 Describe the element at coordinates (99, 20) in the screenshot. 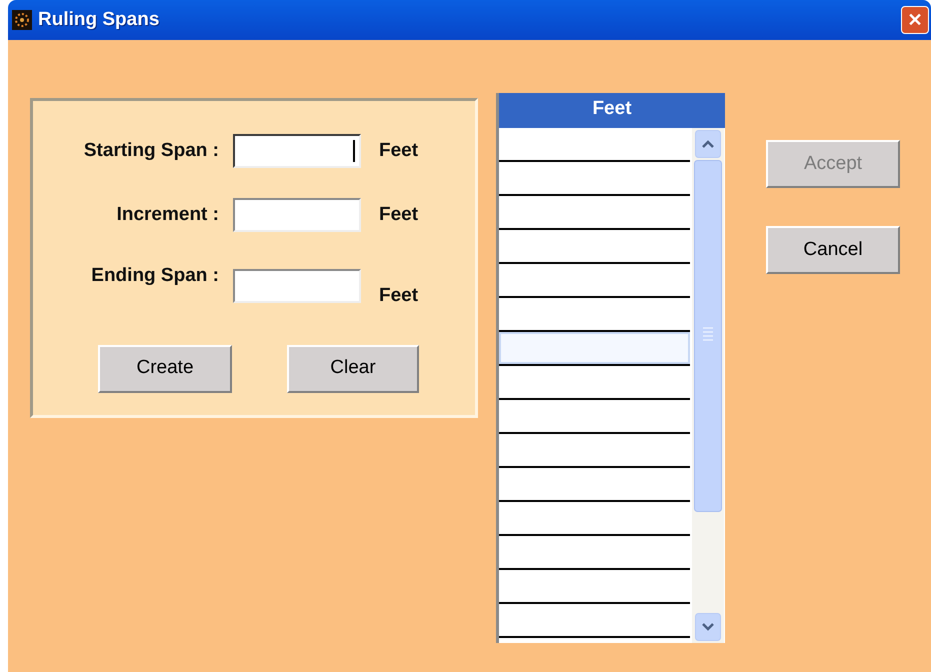

I see `window-title: Ruling Spans` at that location.